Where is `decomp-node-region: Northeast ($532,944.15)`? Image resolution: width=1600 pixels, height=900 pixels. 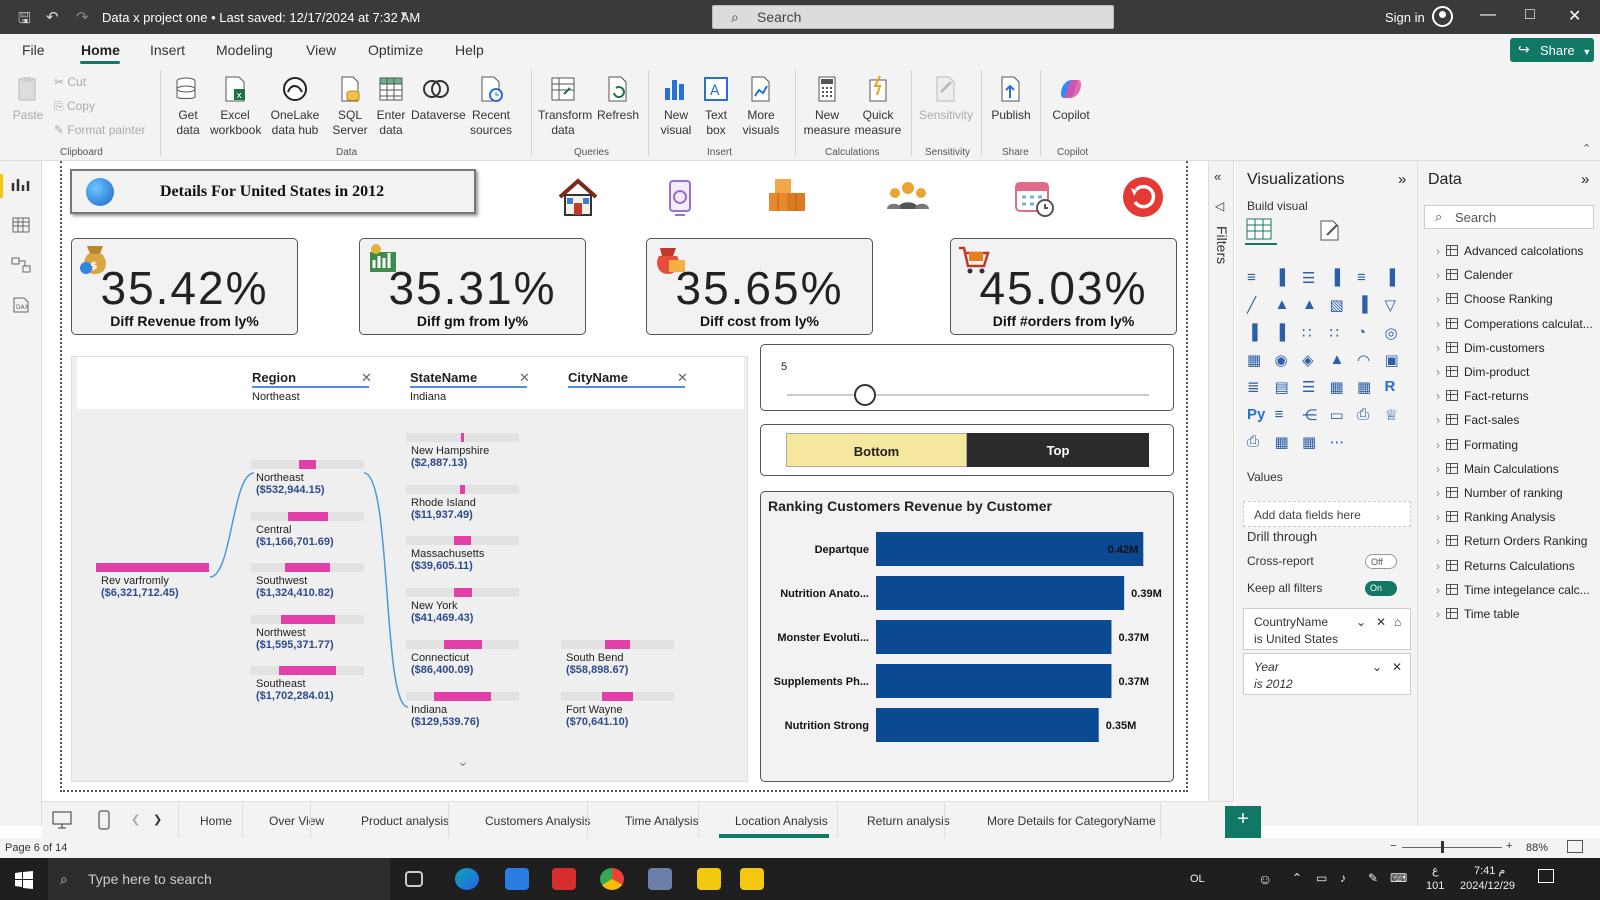 decomp-node-region: Northeast ($532,944.15) is located at coordinates (337, 480).